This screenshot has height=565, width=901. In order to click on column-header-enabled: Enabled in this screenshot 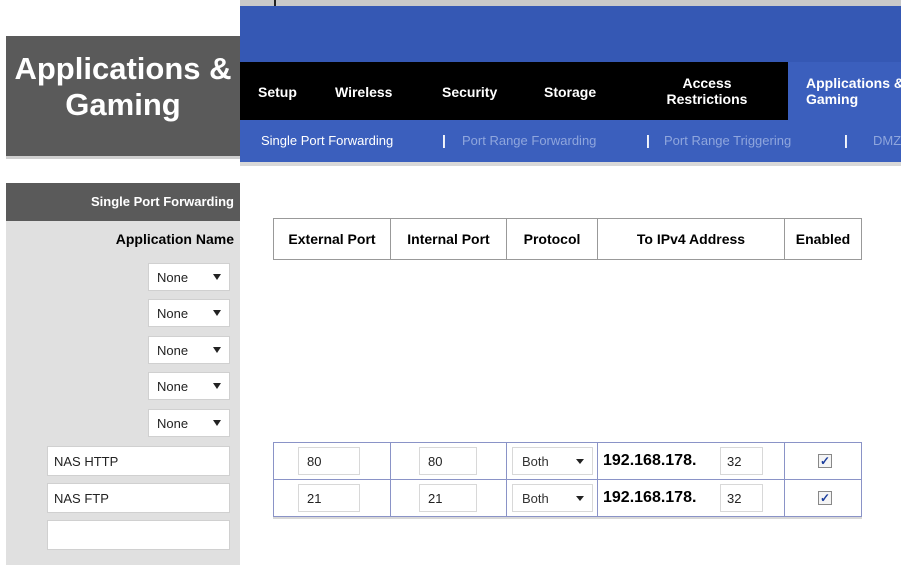, I will do `click(823, 239)`.